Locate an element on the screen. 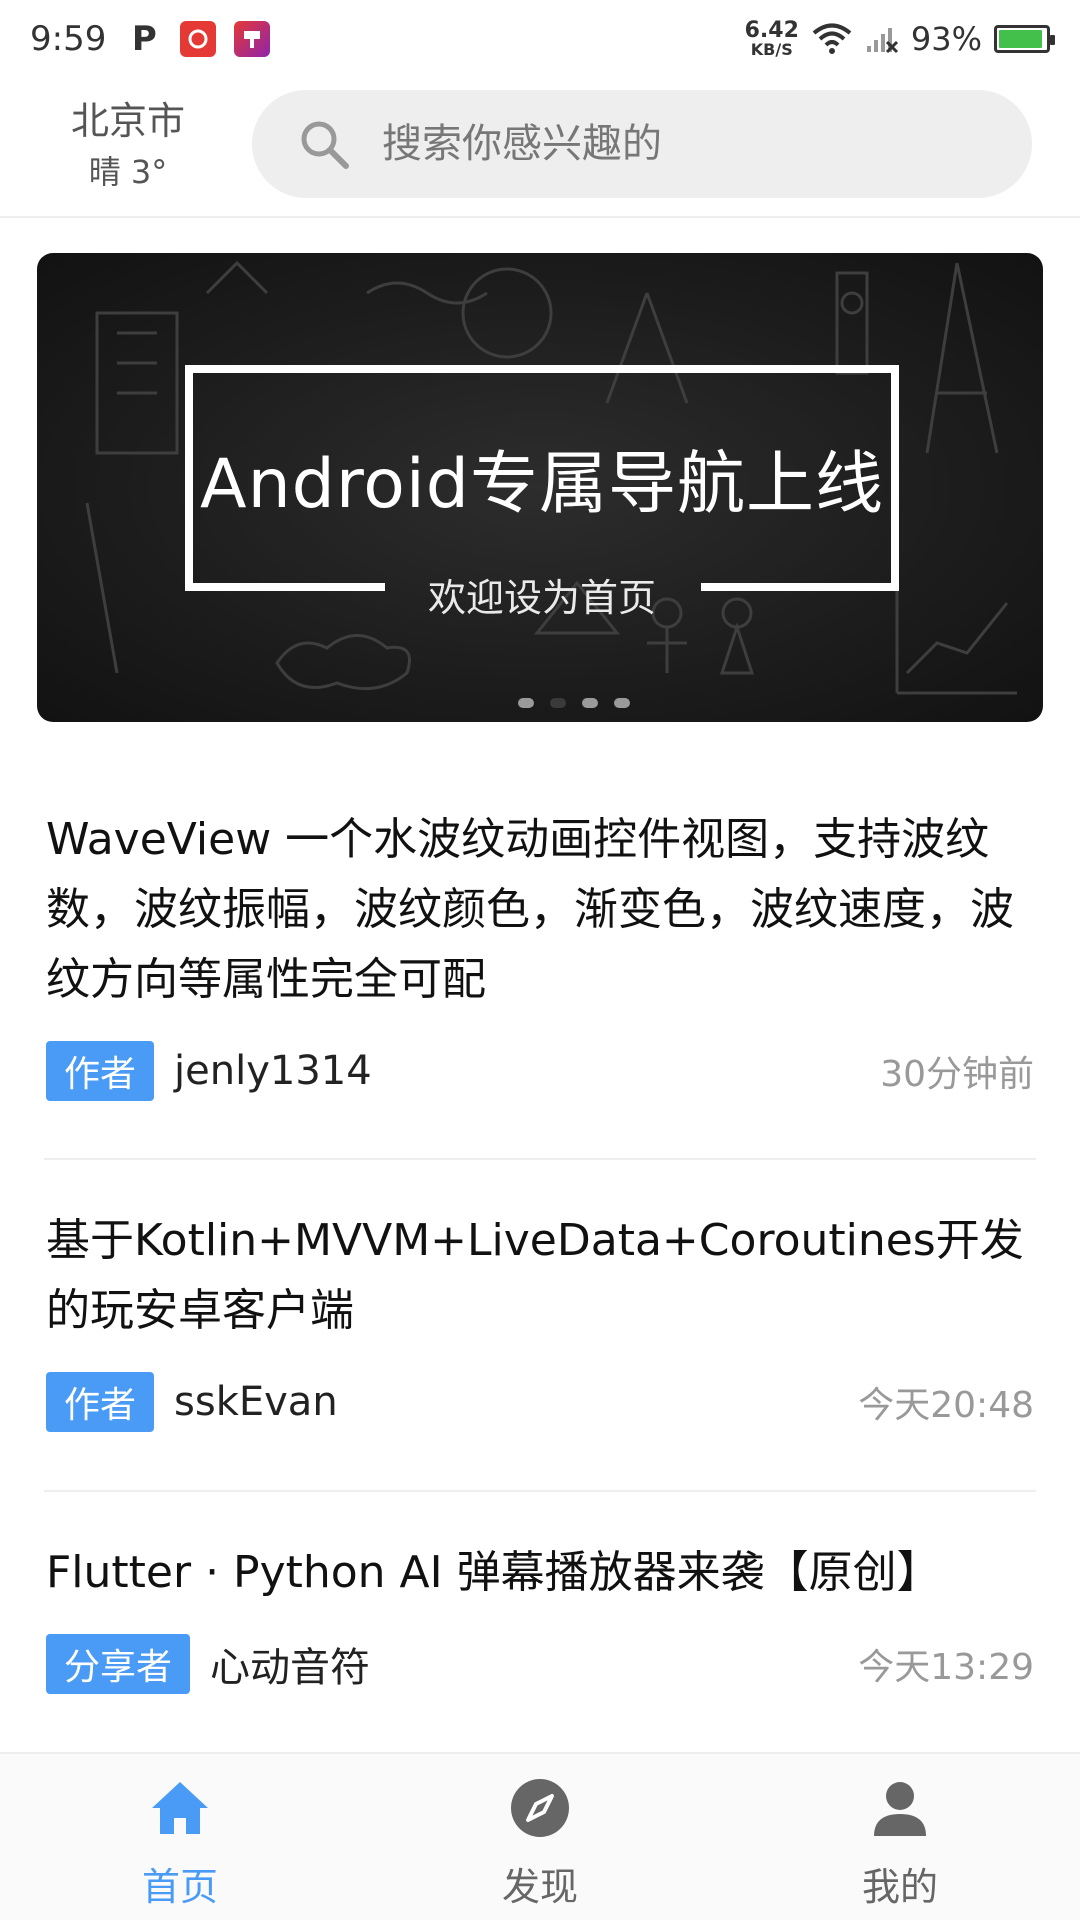 Image resolution: width=1080 pixels, height=1920 pixels. nav-discover-label: 发现 is located at coordinates (539, 1887).